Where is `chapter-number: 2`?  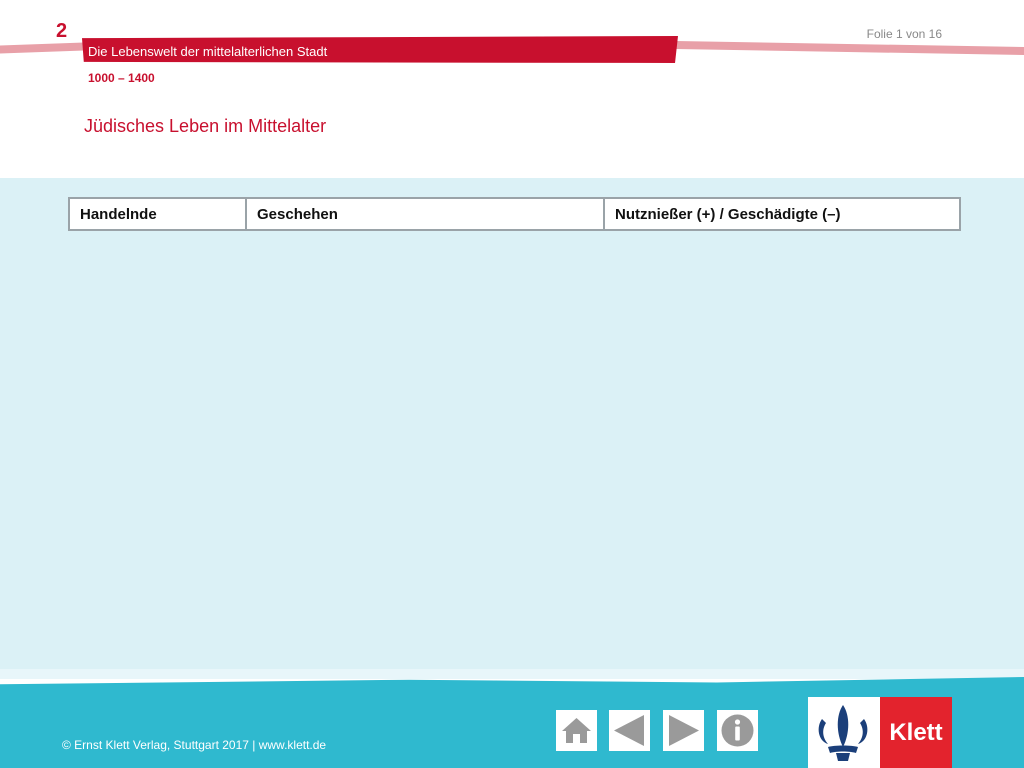 chapter-number: 2 is located at coordinates (62, 31).